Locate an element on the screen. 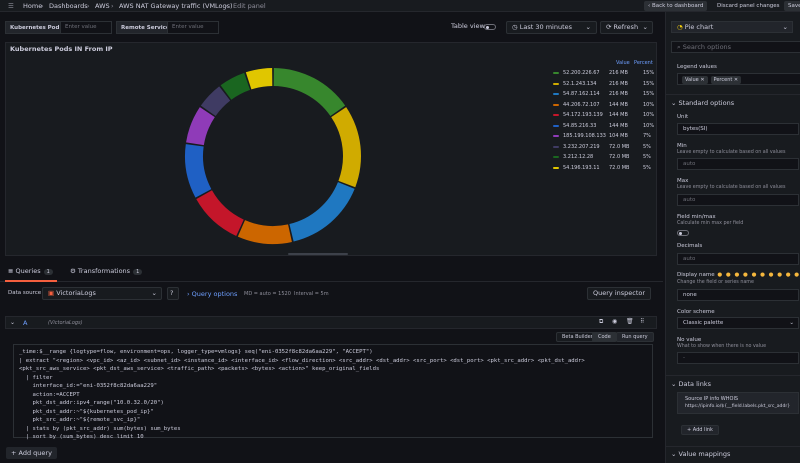  panel-resize-handle is located at coordinates (318, 254).